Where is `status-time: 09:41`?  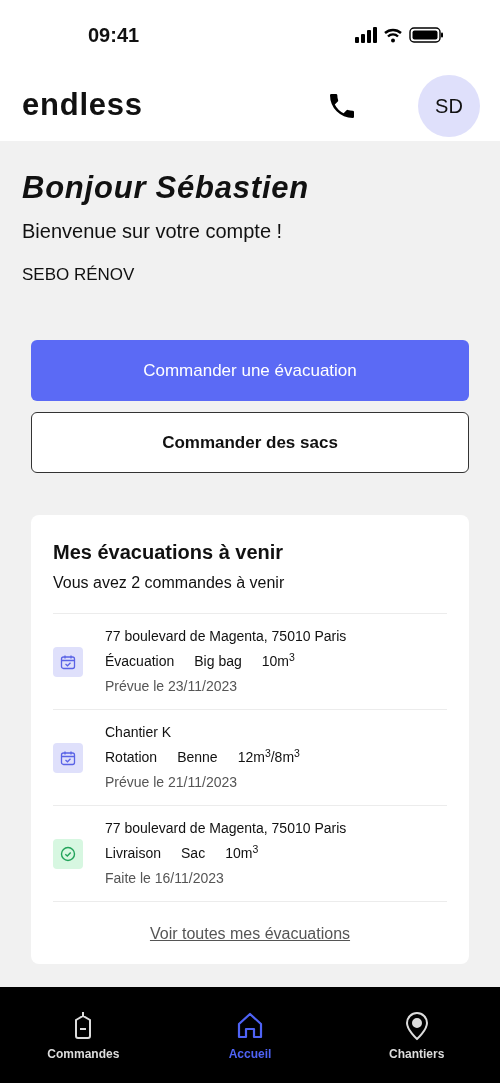
status-time: 09:41 is located at coordinates (114, 35).